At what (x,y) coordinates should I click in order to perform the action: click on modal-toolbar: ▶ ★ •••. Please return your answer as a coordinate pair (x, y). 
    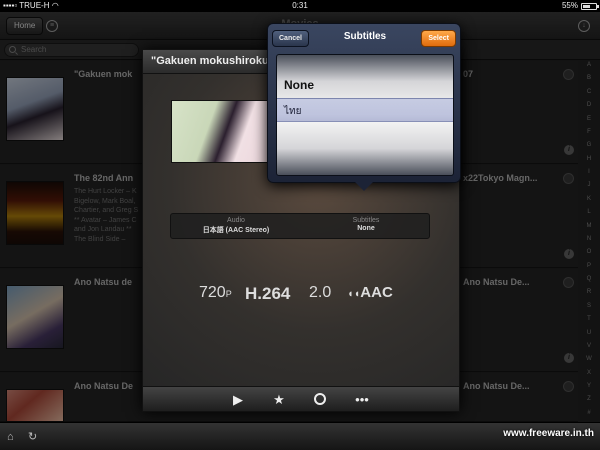
    Looking at the image, I should click on (301, 398).